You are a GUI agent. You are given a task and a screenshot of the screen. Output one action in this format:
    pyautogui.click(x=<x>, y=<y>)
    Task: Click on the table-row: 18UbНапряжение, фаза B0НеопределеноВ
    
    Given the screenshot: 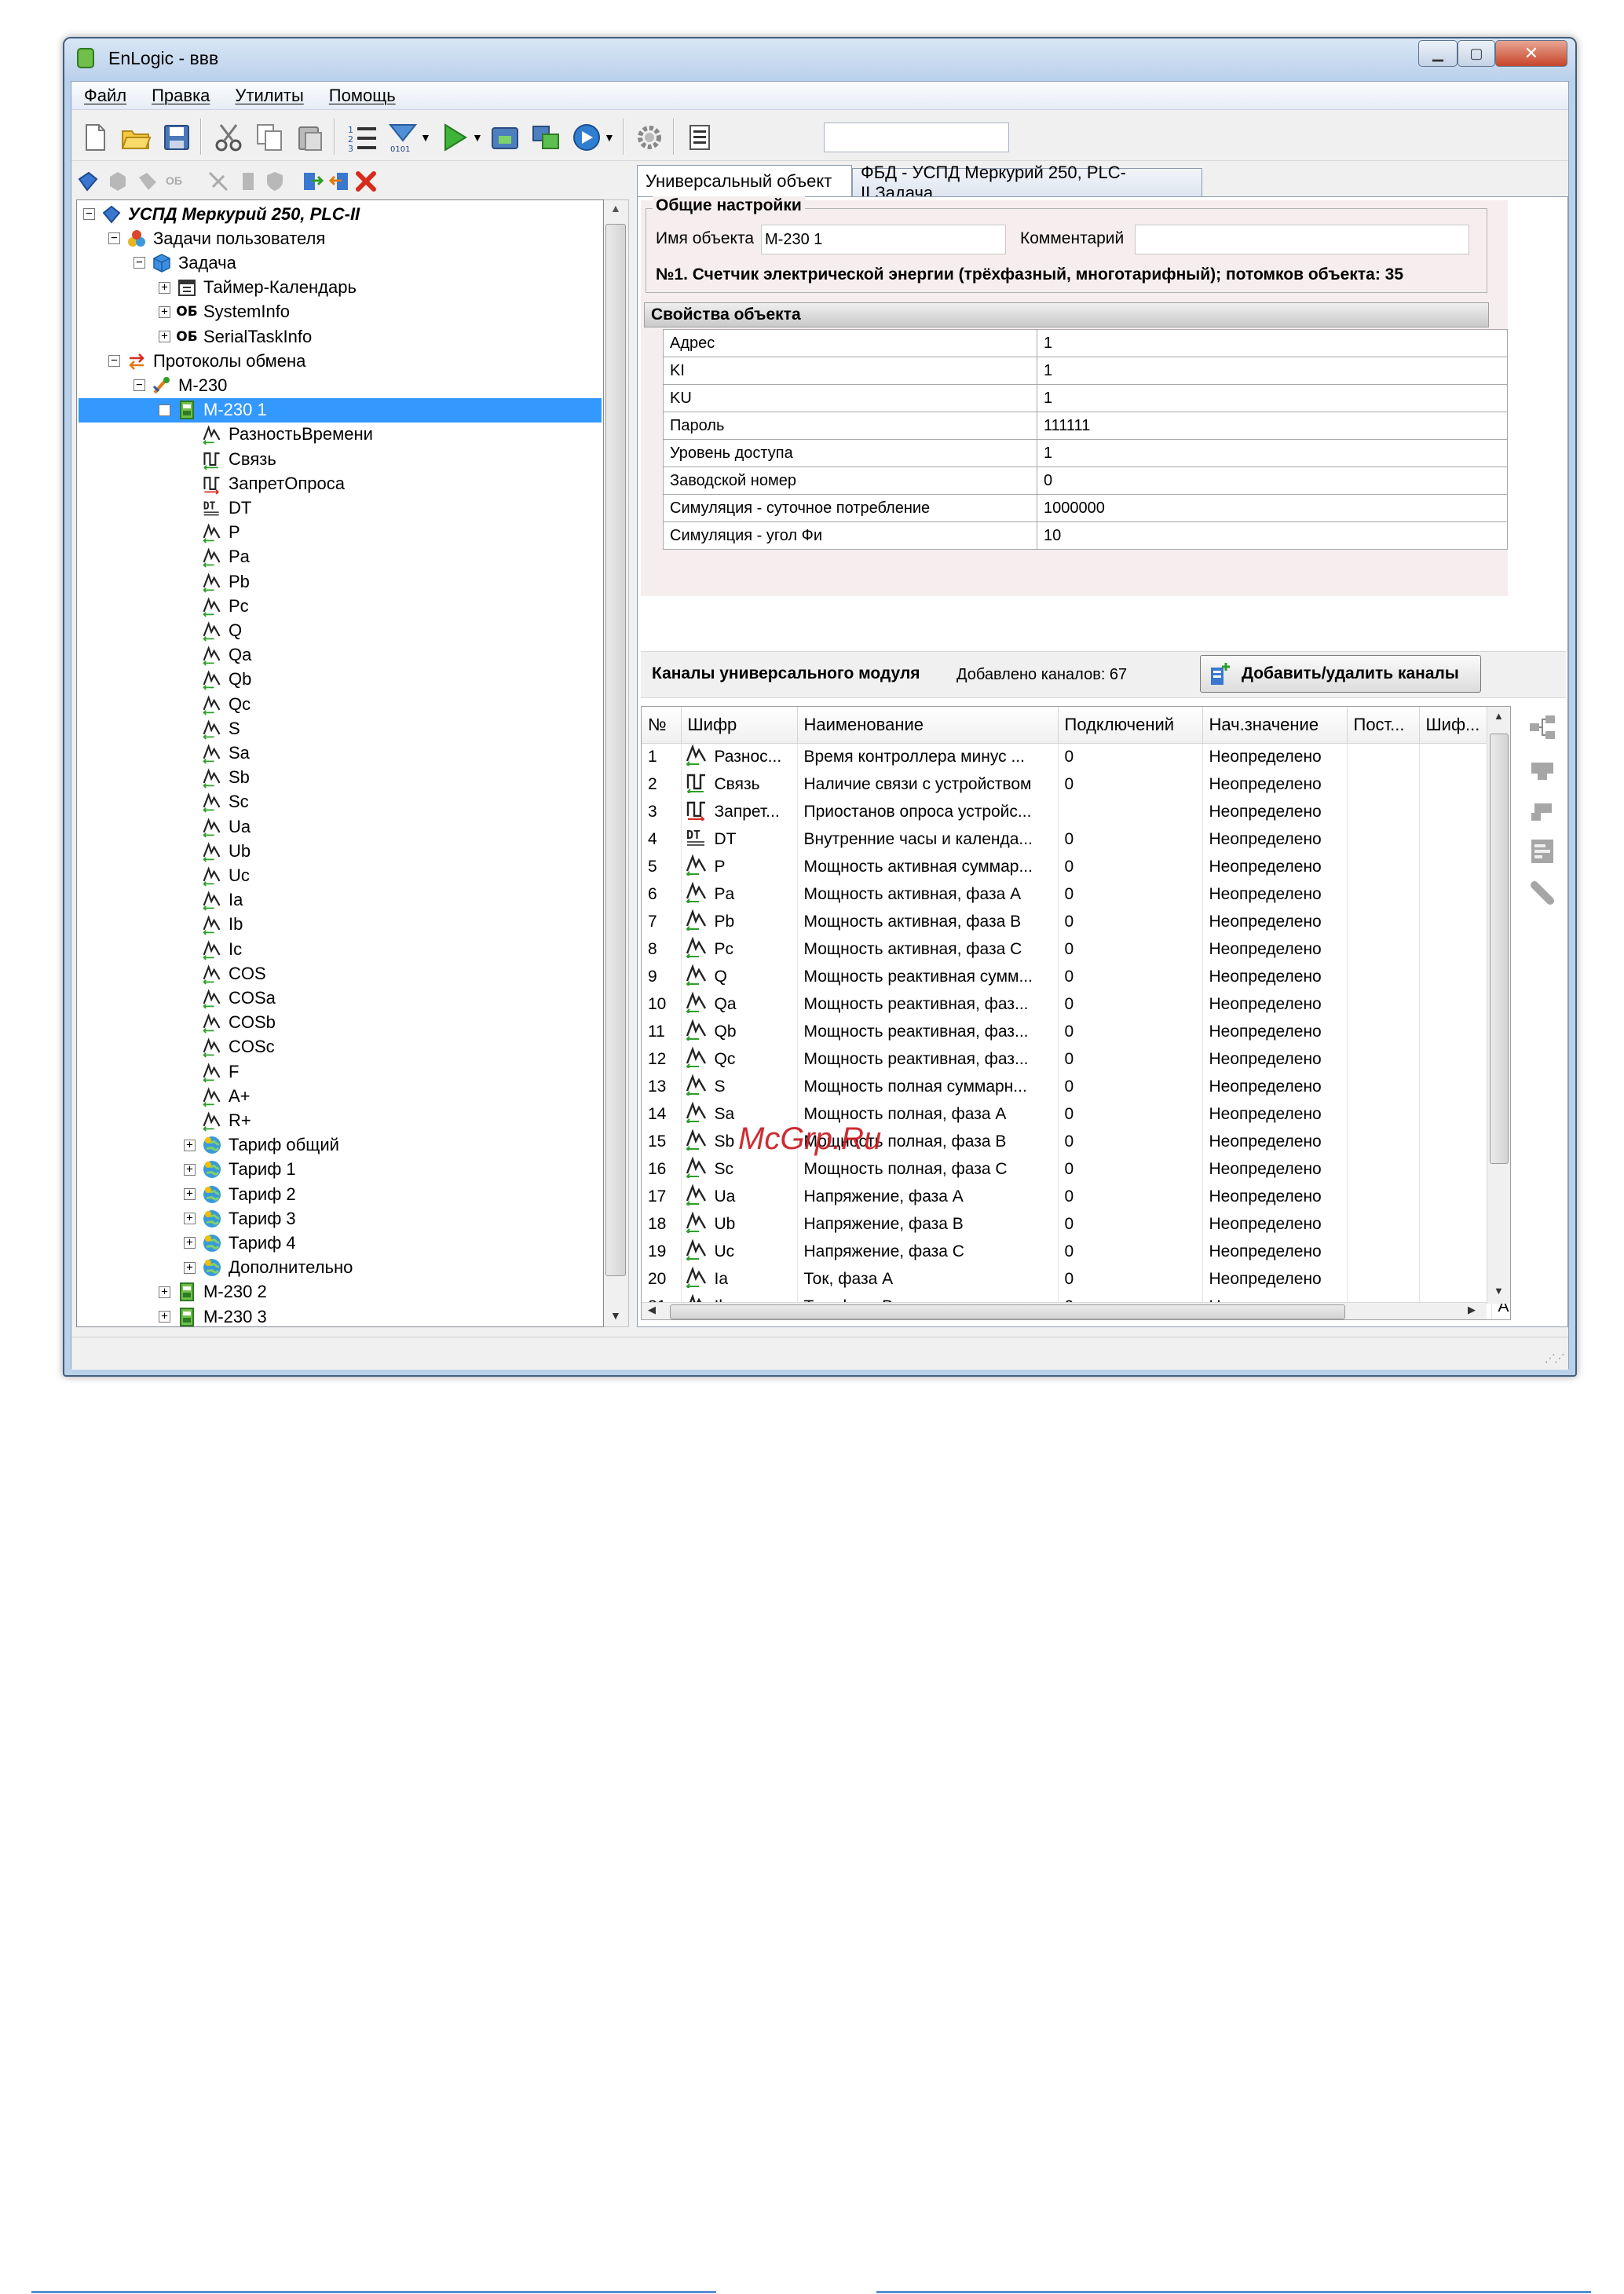 What is the action you would take?
    pyautogui.click(x=1076, y=1224)
    